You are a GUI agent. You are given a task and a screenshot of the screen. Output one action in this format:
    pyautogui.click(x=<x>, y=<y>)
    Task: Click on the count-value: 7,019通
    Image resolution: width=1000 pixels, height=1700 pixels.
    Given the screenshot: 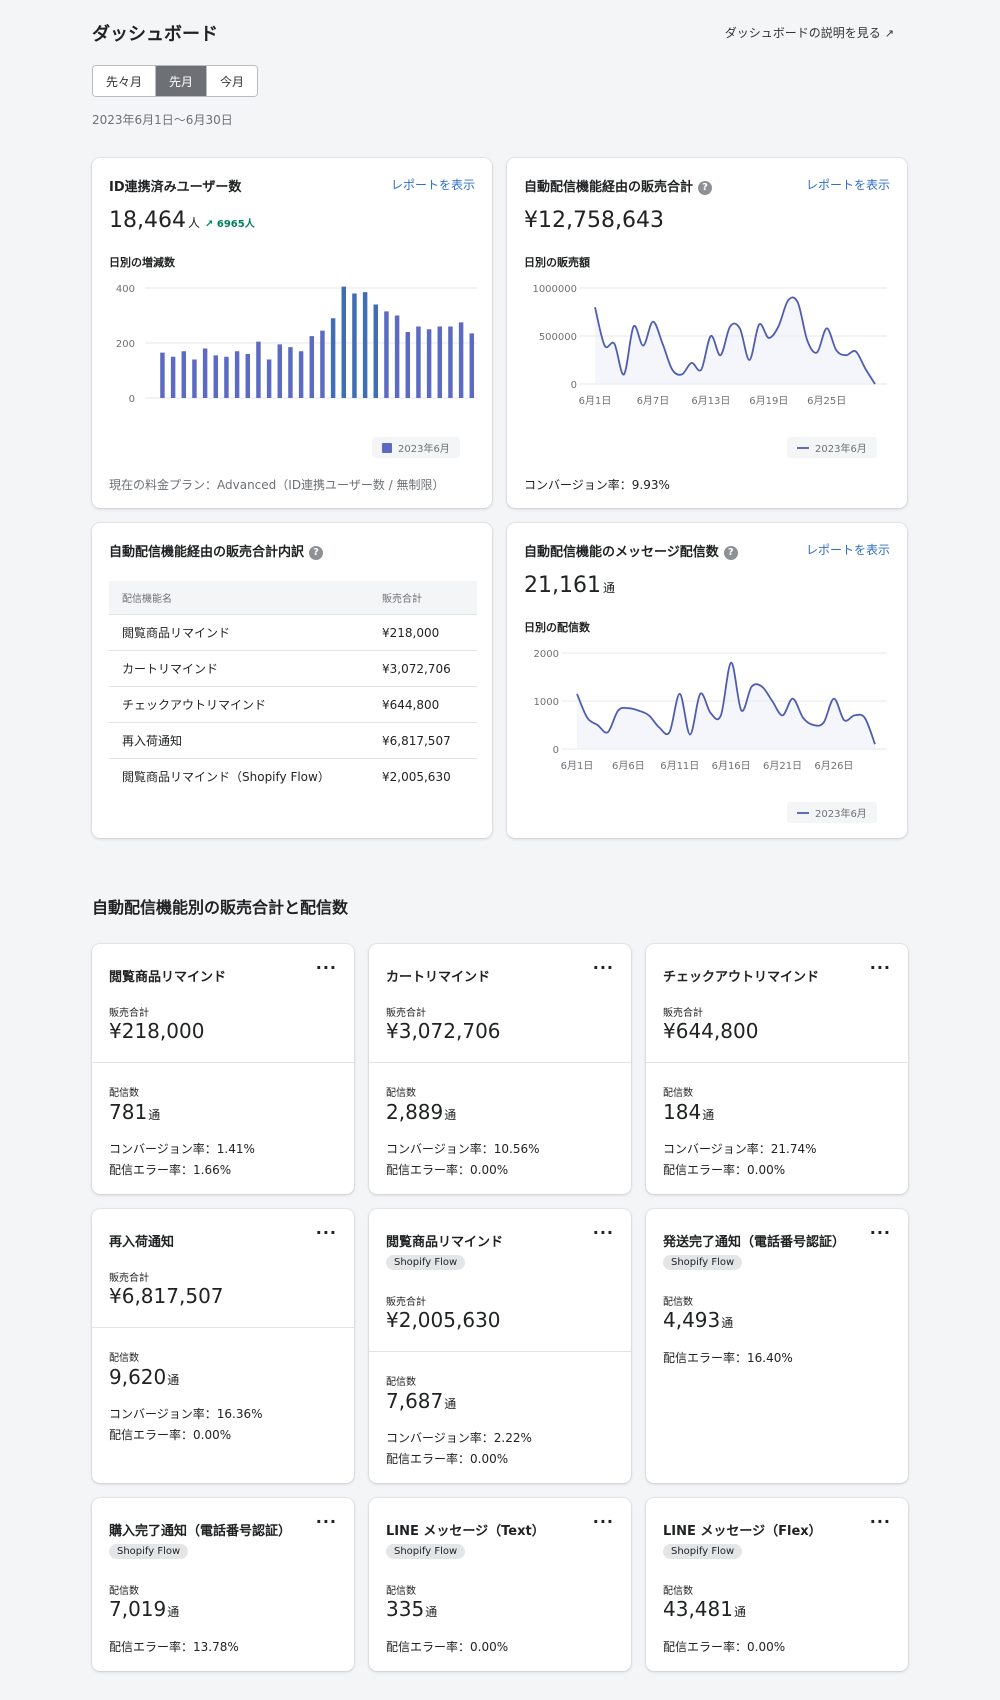 What is the action you would take?
    pyautogui.click(x=144, y=1609)
    